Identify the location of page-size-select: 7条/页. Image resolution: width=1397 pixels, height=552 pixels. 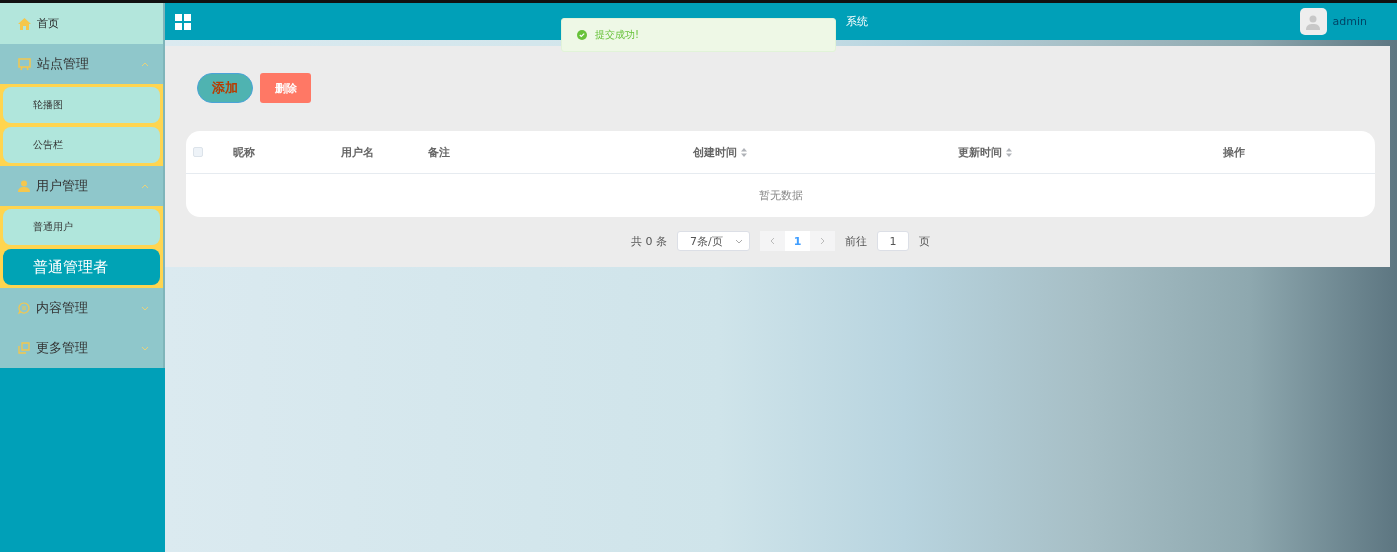
(713, 241).